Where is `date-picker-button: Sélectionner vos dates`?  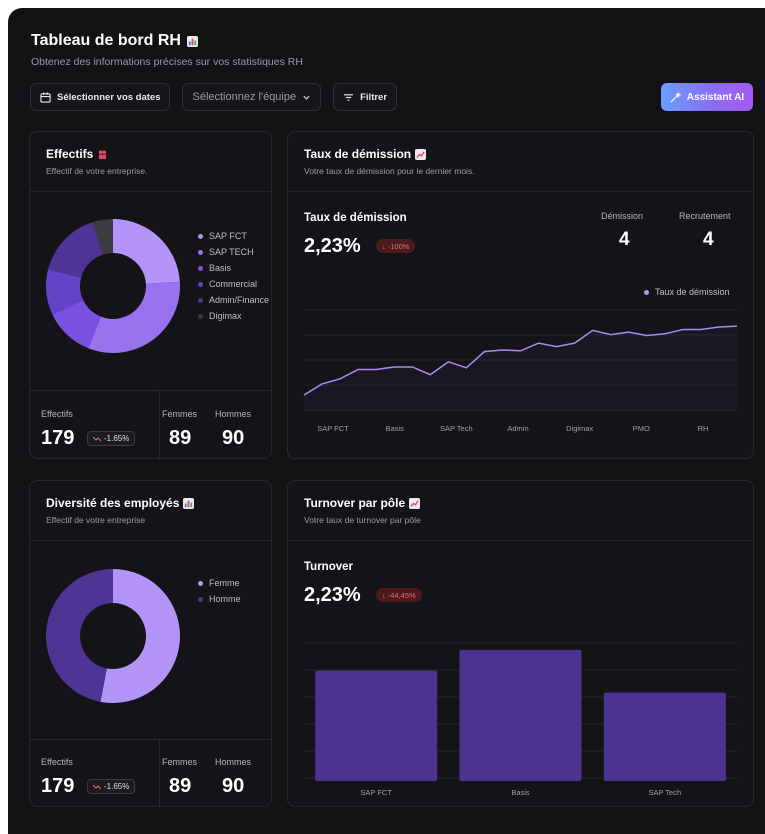 date-picker-button: Sélectionner vos dates is located at coordinates (100, 97).